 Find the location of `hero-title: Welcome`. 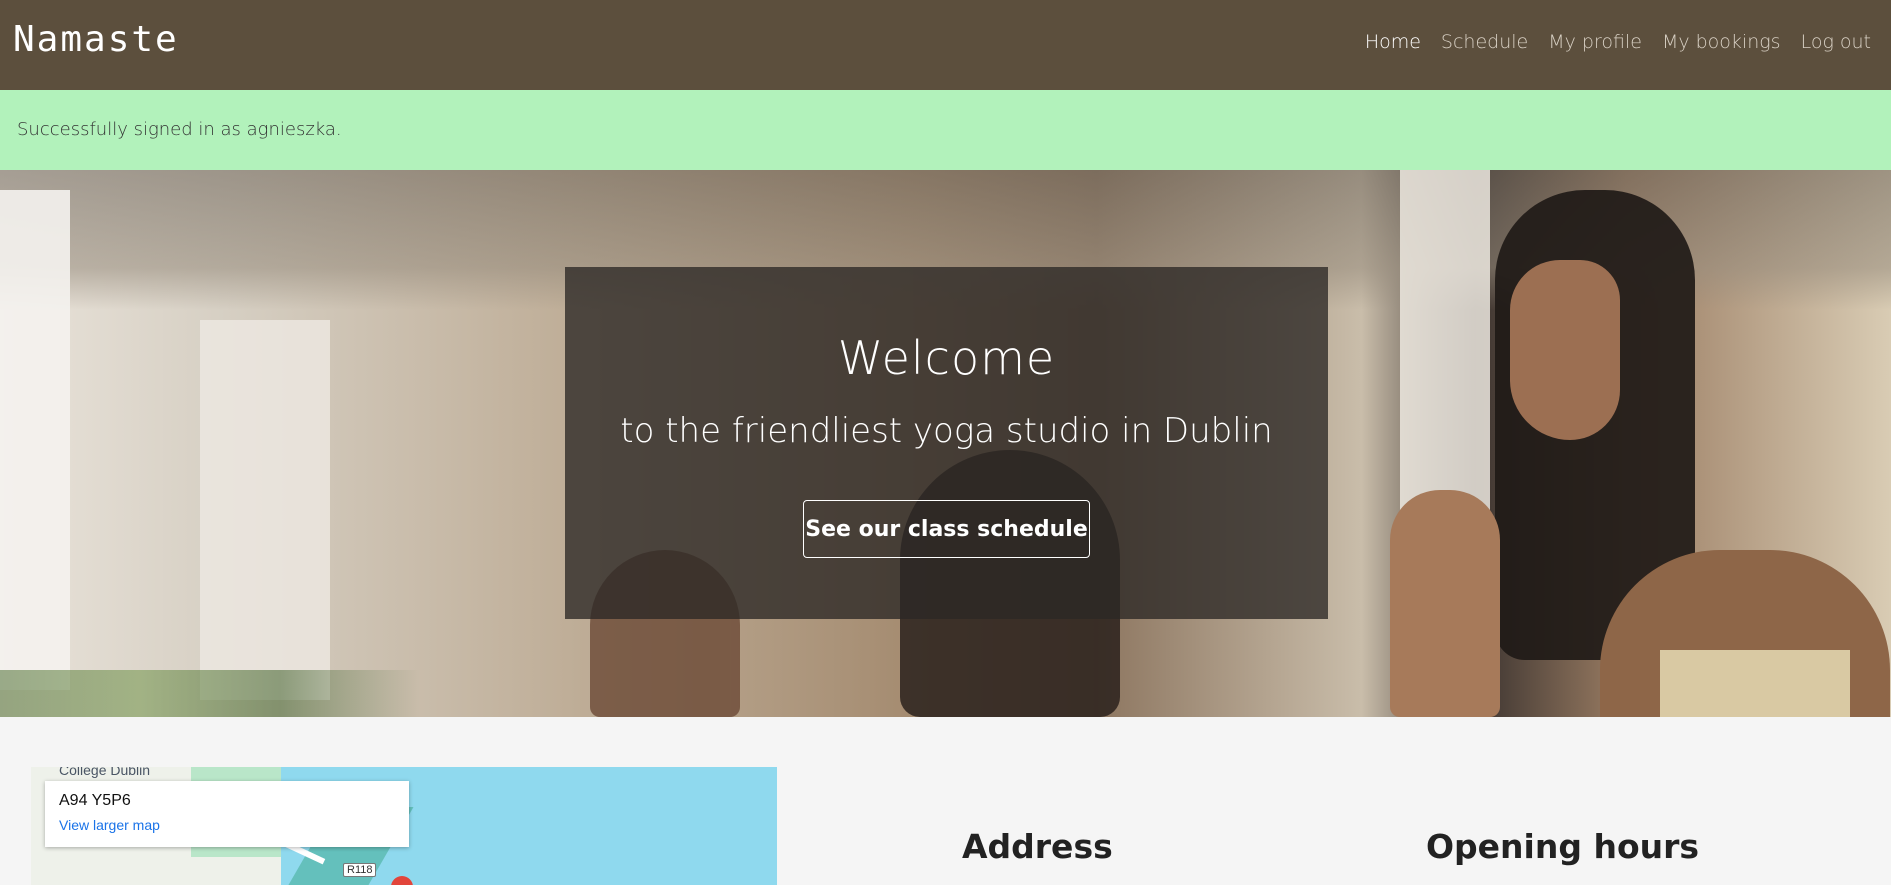

hero-title: Welcome is located at coordinates (946, 358).